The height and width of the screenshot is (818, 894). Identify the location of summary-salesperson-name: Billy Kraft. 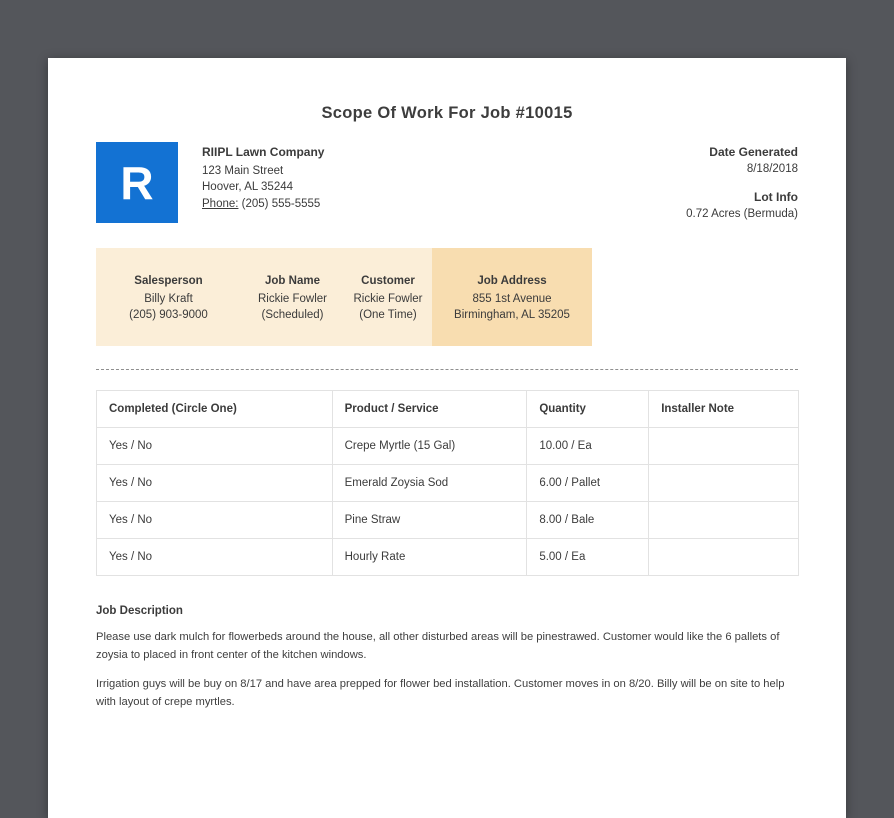
(168, 299).